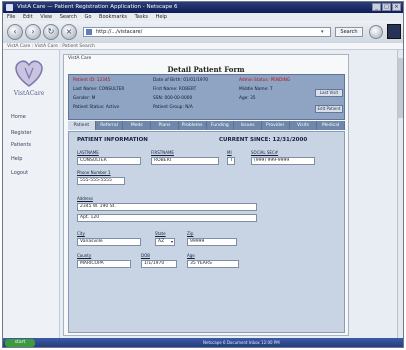  I want to click on city-label: City, so click(81, 233).